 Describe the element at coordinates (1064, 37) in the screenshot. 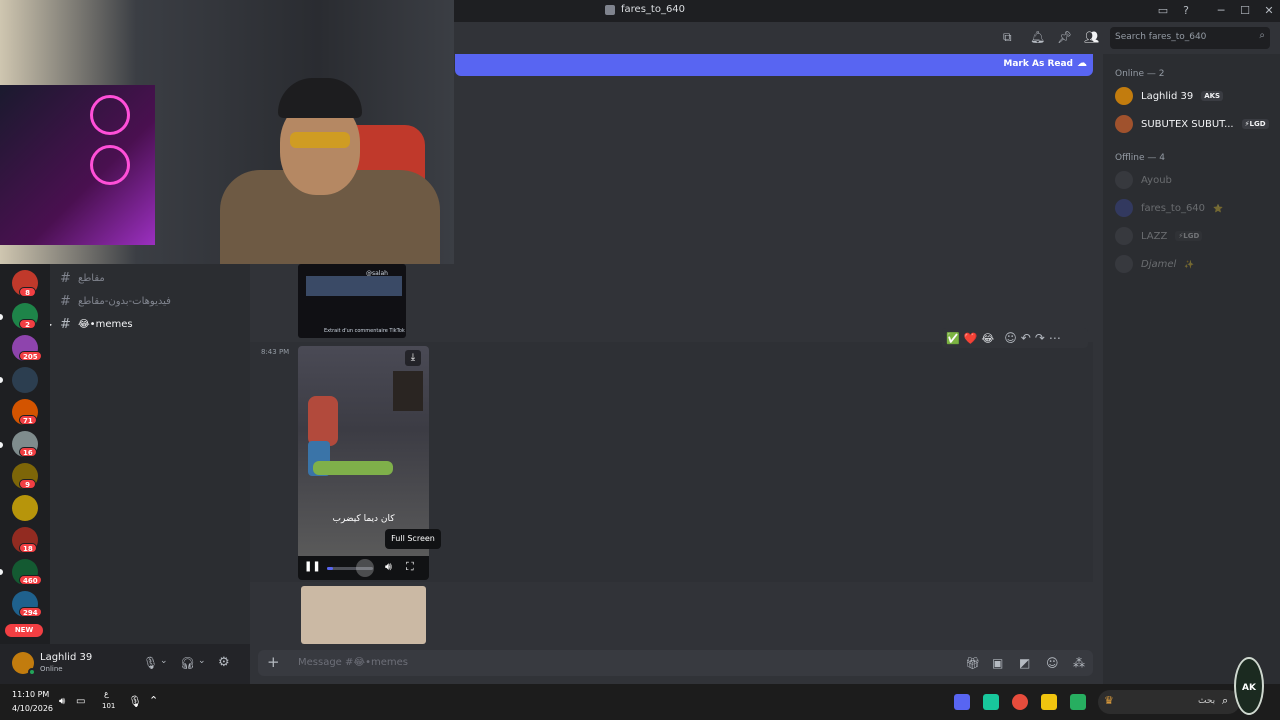

I see `pin-icon: 📌︎` at that location.